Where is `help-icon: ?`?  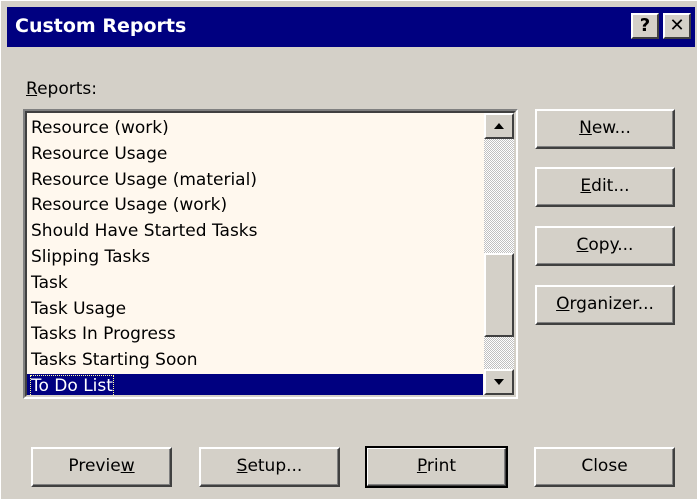 help-icon: ? is located at coordinates (645, 25).